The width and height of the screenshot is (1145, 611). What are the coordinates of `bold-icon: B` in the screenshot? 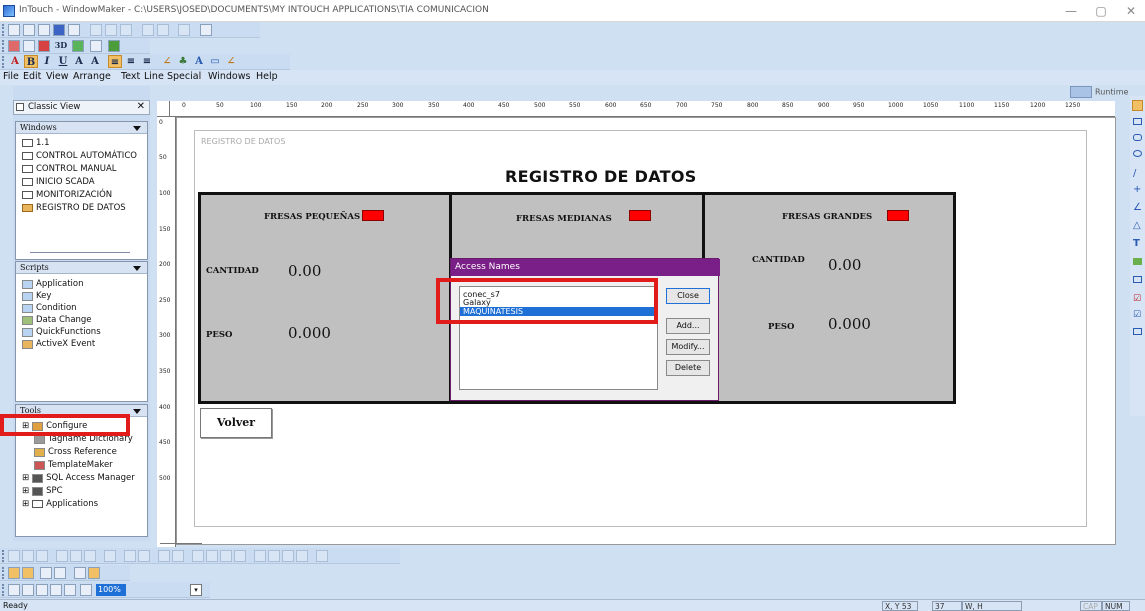 It's located at (31, 61).